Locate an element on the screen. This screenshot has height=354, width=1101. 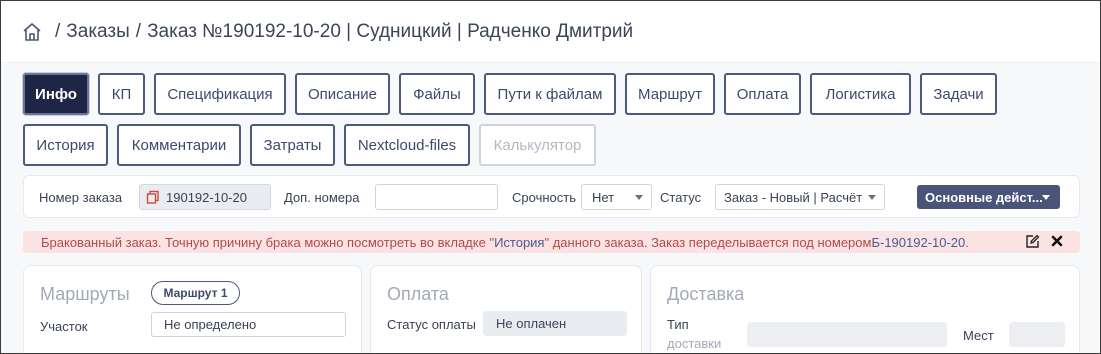
tab-route: Маршрут is located at coordinates (670, 94).